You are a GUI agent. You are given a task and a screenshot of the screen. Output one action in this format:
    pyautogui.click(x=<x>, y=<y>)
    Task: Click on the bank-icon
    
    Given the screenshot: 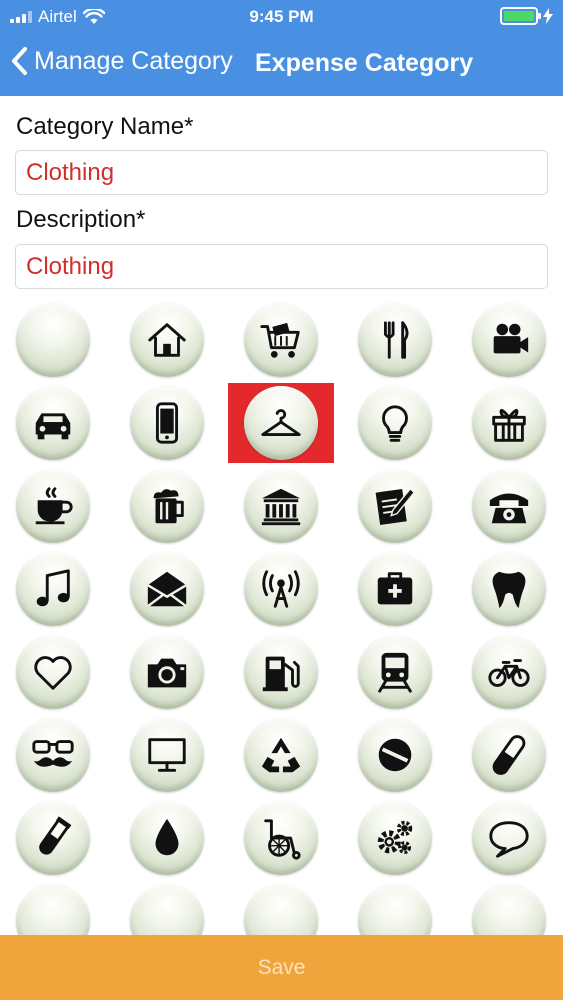 What is the action you would take?
    pyautogui.click(x=281, y=507)
    